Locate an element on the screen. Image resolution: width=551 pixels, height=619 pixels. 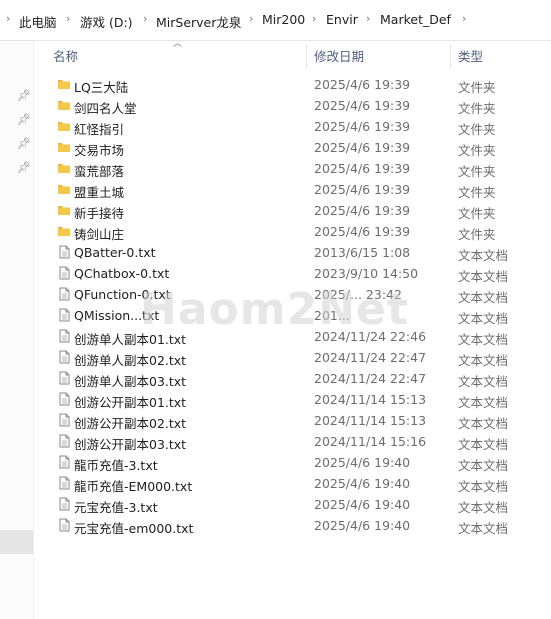
file-row: 剑四名人堂 2025/4/6 19:39 文件夹 is located at coordinates (295, 105).